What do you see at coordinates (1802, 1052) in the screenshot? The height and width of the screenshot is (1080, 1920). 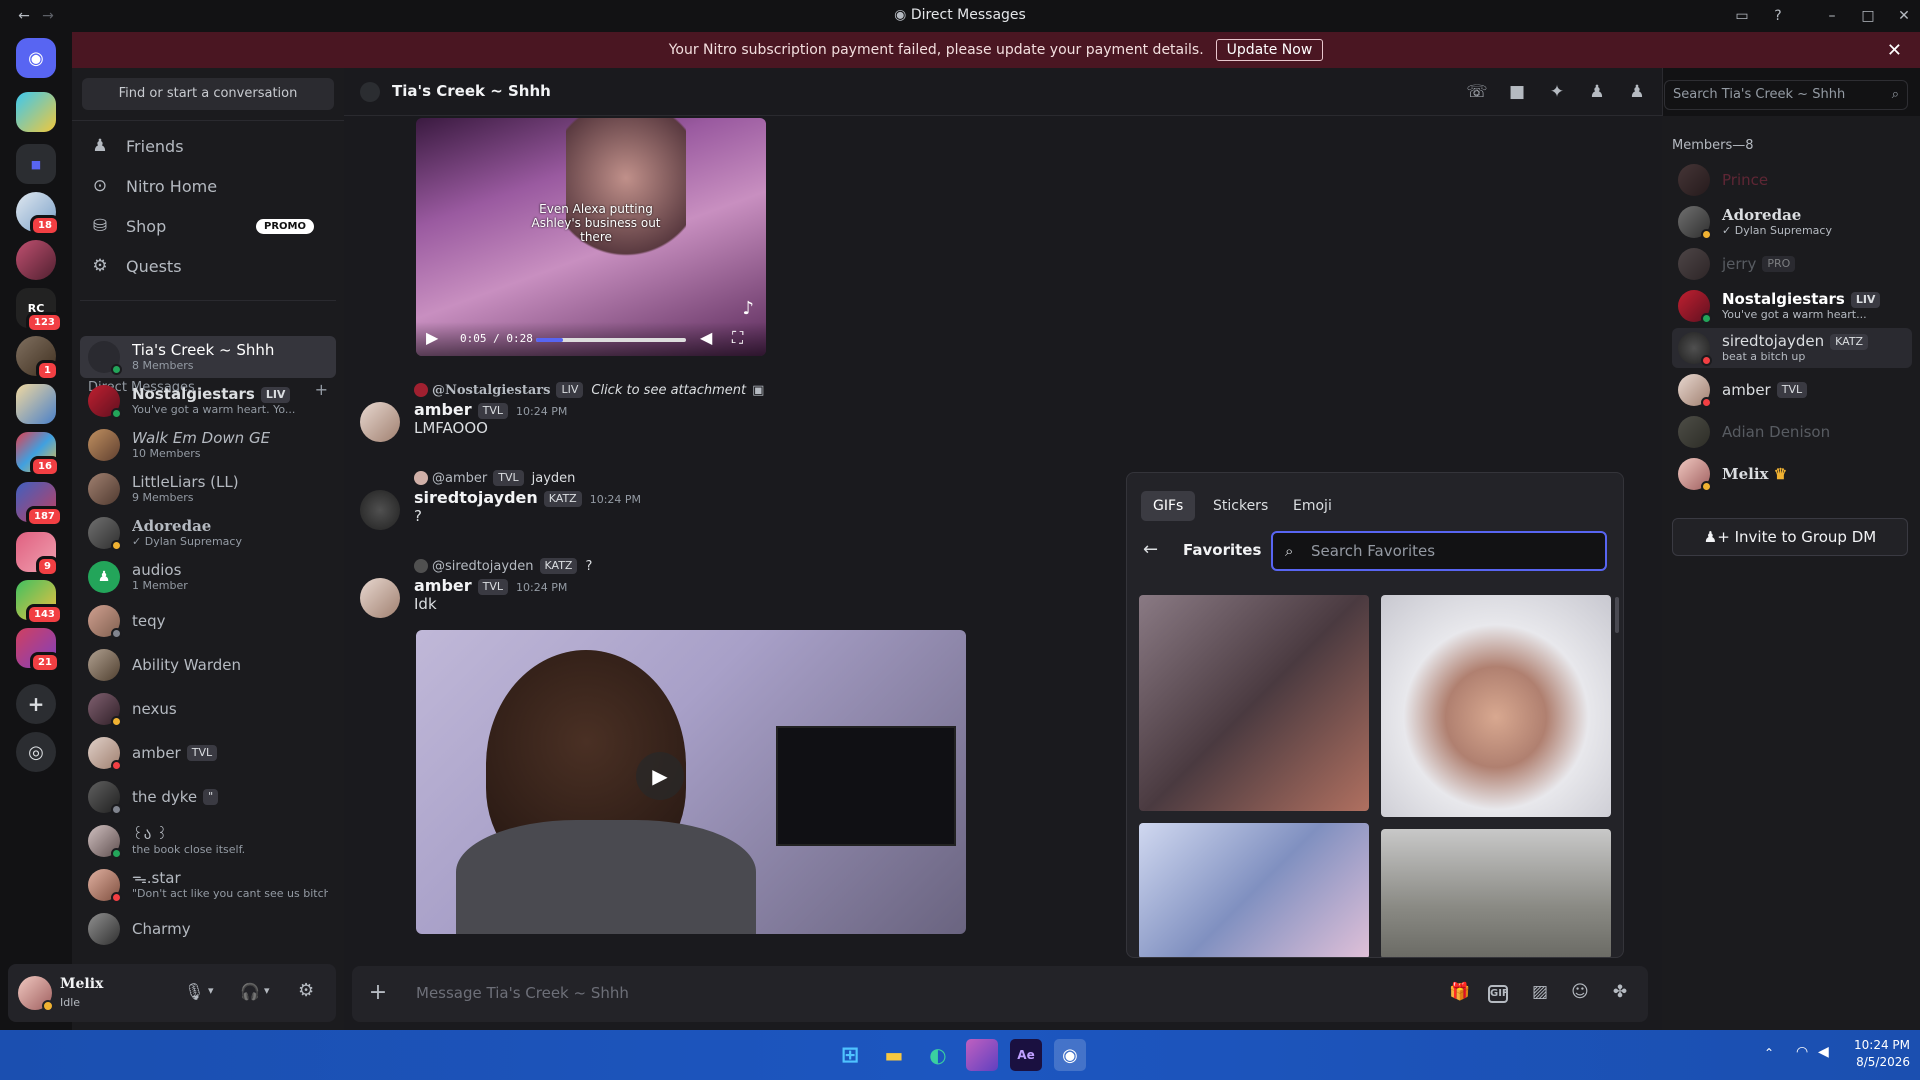 I see `wifi-icon: ◠` at bounding box center [1802, 1052].